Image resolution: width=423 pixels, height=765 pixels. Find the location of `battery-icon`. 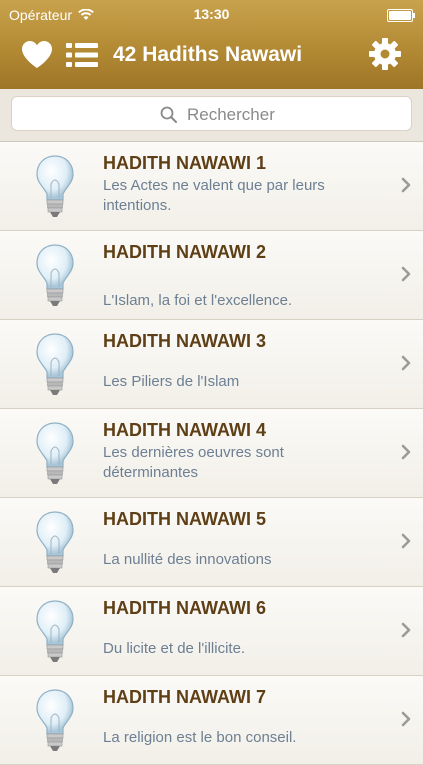

battery-icon is located at coordinates (401, 15).